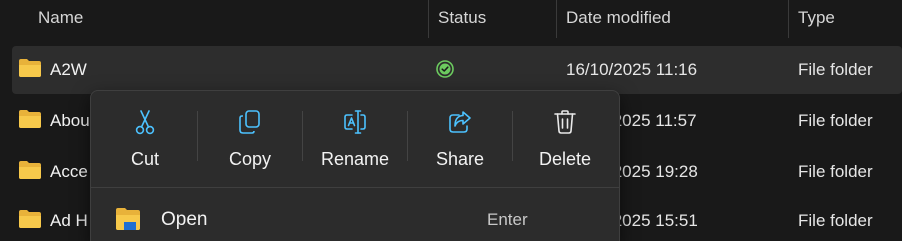  Describe the element at coordinates (632, 69) in the screenshot. I see `file-date: 16/10/2025 11:16` at that location.